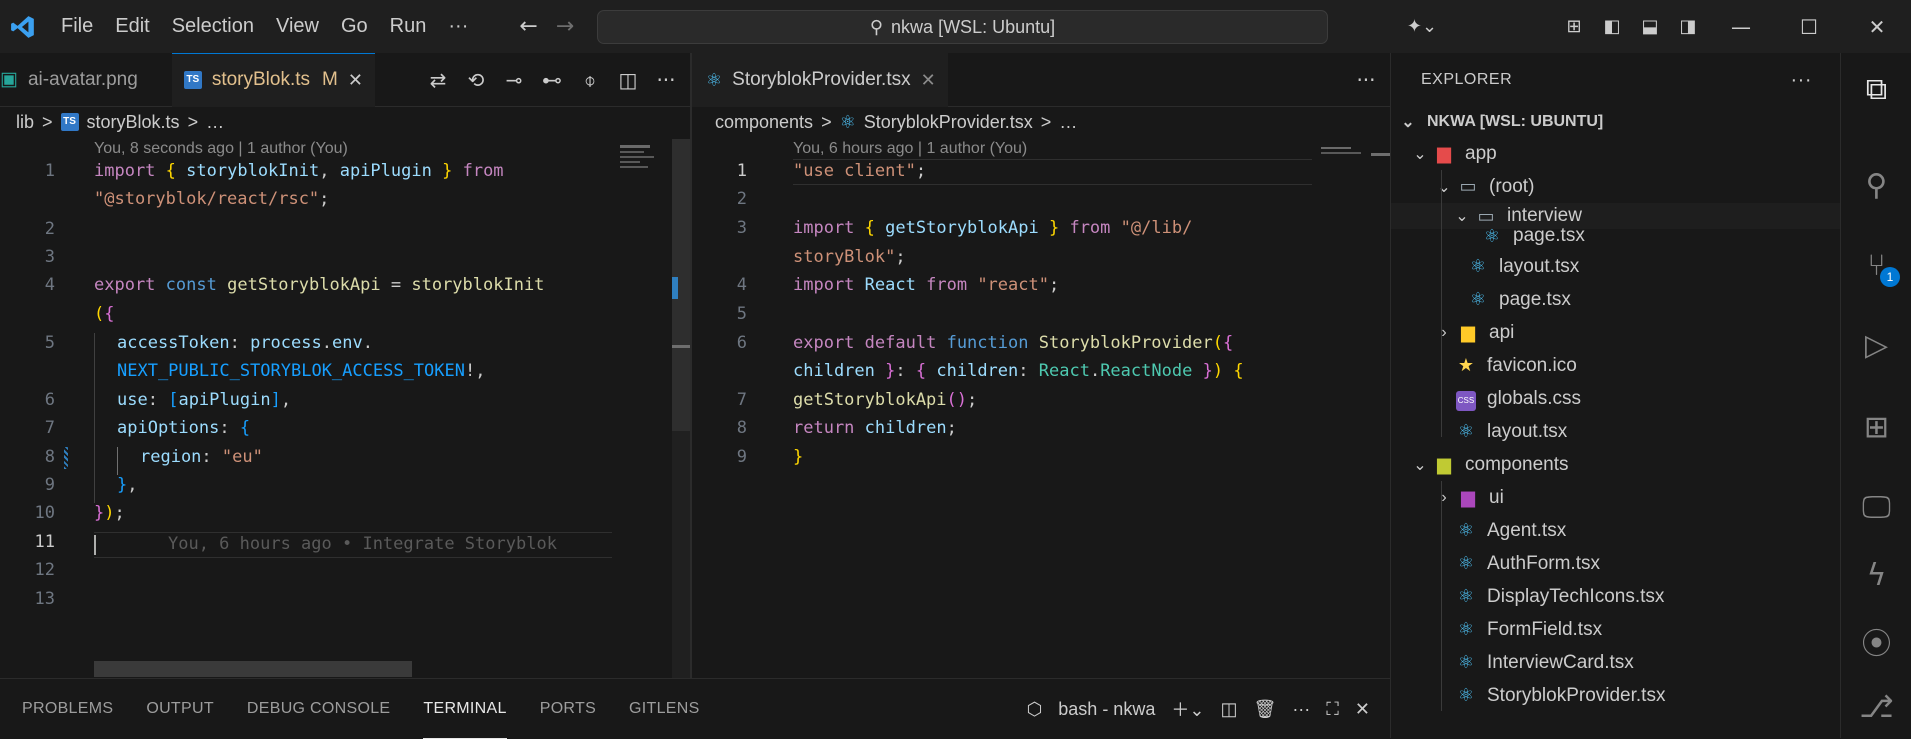  What do you see at coordinates (664, 709) in the screenshot?
I see `tab-gitlens: GITLENS` at bounding box center [664, 709].